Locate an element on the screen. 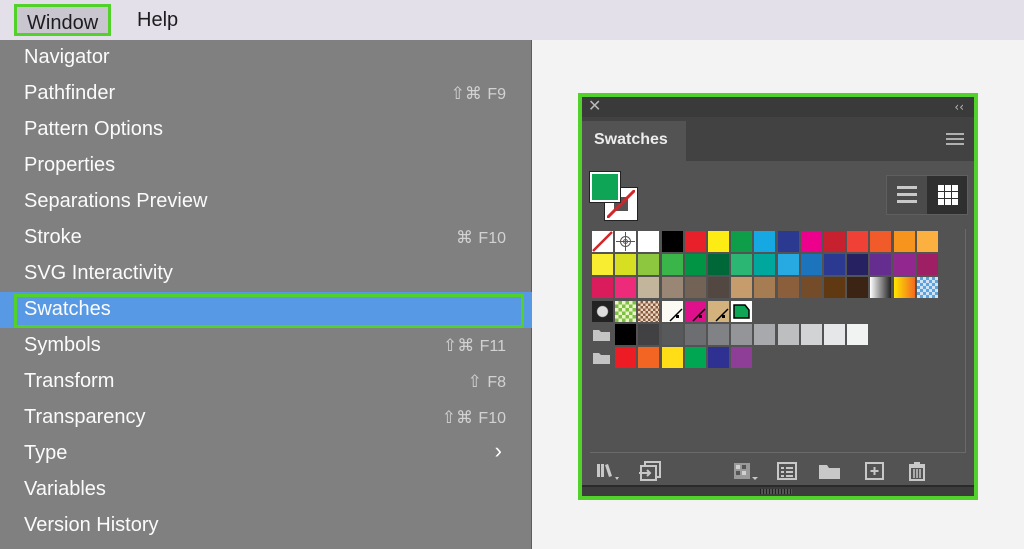  menu-item-stroke: Stroke ⌘ F10 is located at coordinates (266, 238).